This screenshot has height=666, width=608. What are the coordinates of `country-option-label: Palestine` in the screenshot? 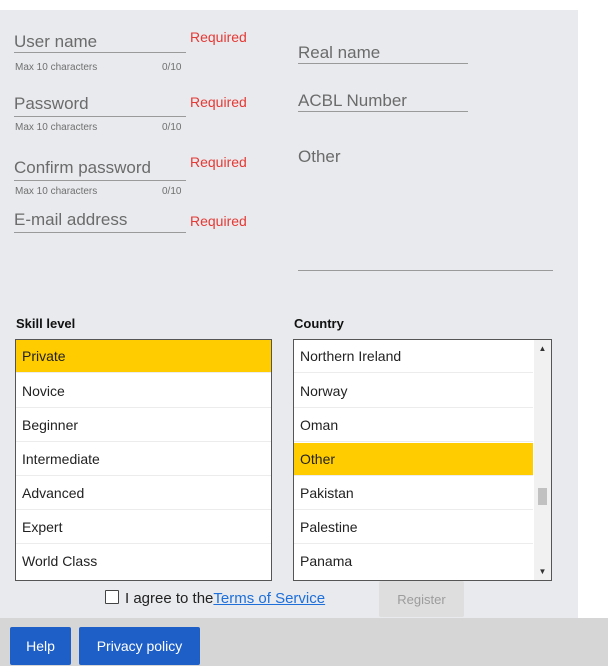 It's located at (329, 527).